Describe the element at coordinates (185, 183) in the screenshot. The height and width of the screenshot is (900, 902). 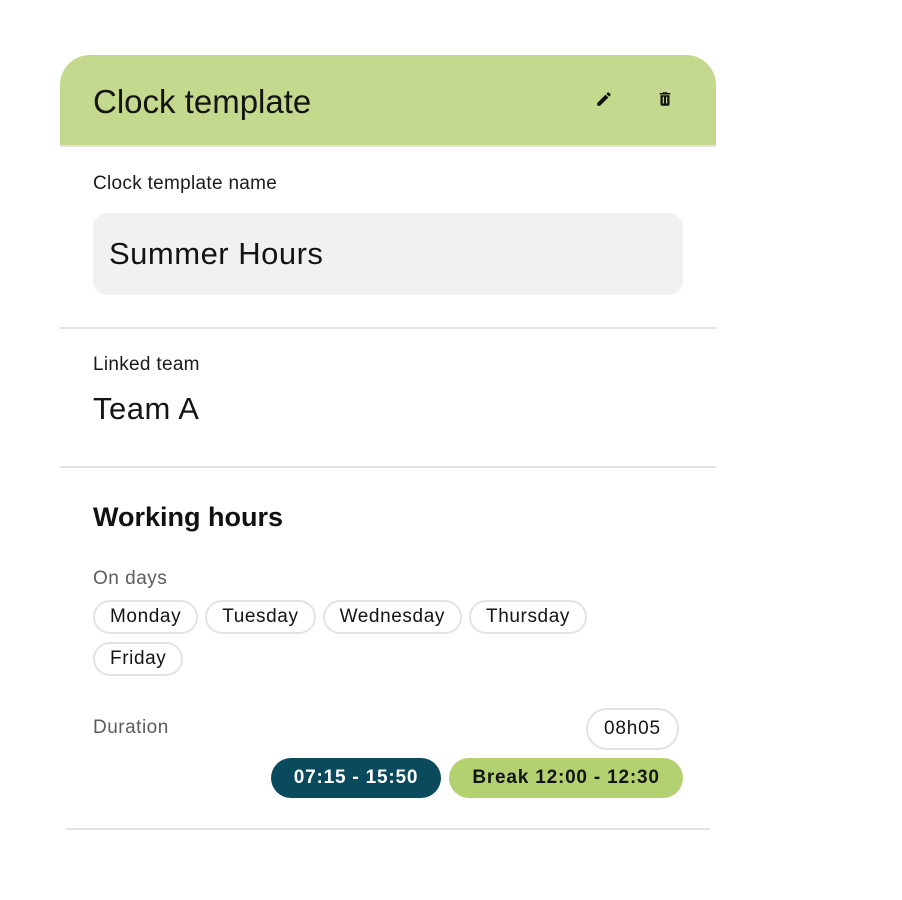
I see `template-name-label: Clock template name` at that location.